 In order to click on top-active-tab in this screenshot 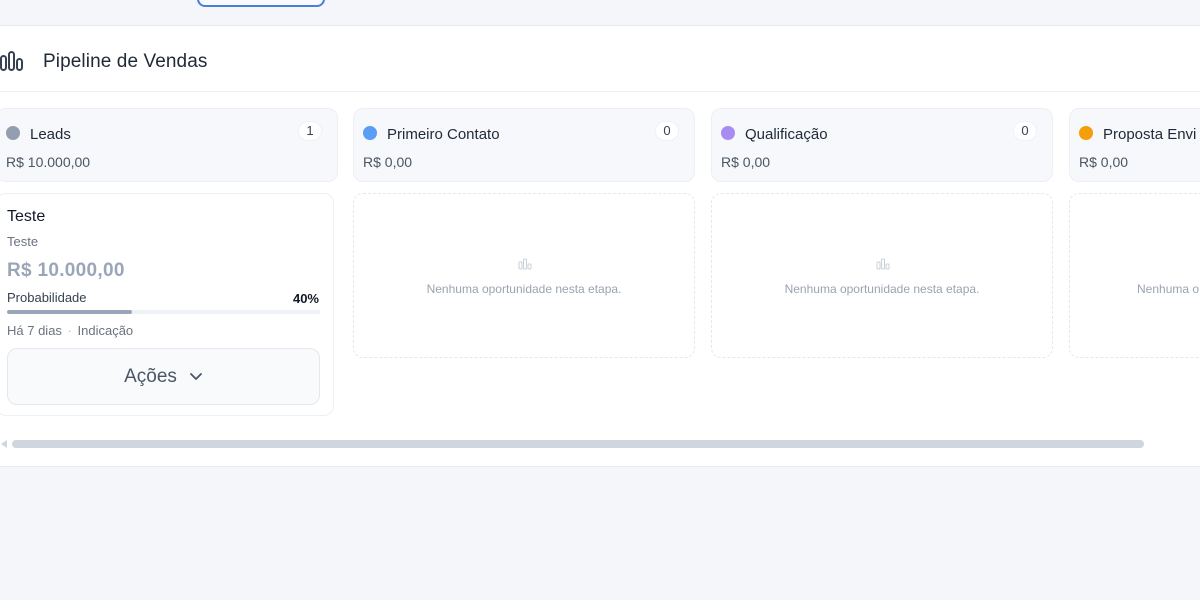, I will do `click(261, 3)`.